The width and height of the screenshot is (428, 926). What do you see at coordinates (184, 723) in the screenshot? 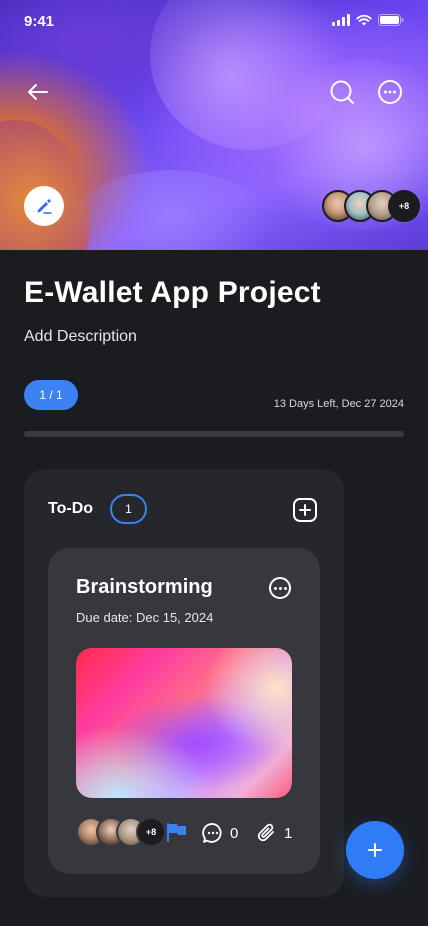
I see `task-cover-image` at bounding box center [184, 723].